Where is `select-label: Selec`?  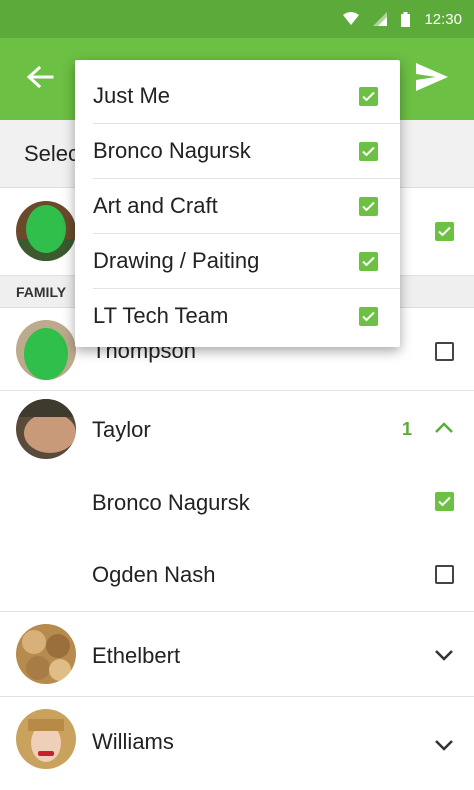
select-label: Selec is located at coordinates (52, 153).